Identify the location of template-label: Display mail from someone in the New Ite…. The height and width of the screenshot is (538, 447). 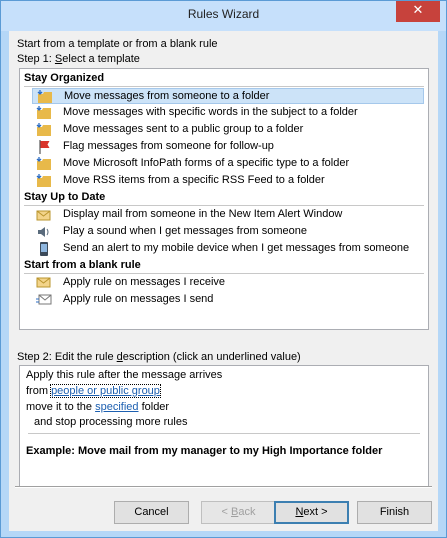
(203, 214).